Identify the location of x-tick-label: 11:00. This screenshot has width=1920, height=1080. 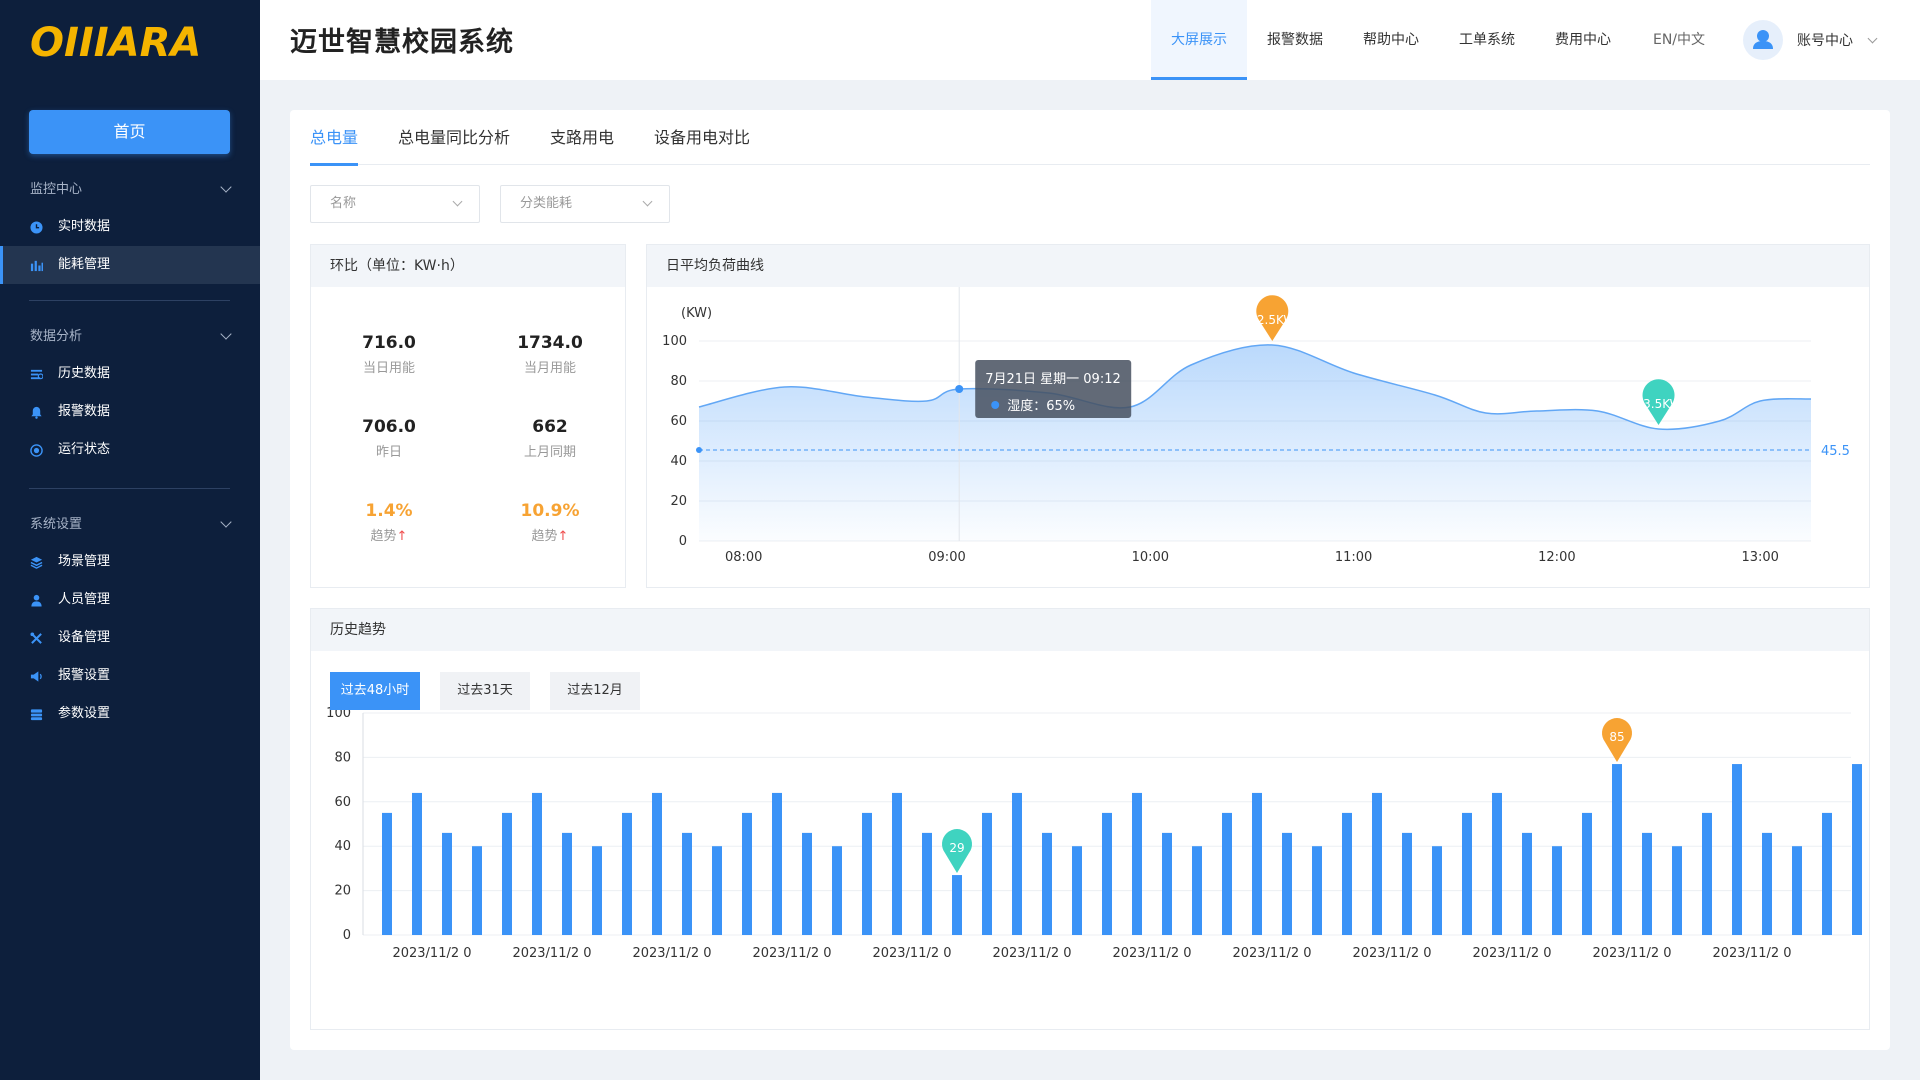
(1353, 557).